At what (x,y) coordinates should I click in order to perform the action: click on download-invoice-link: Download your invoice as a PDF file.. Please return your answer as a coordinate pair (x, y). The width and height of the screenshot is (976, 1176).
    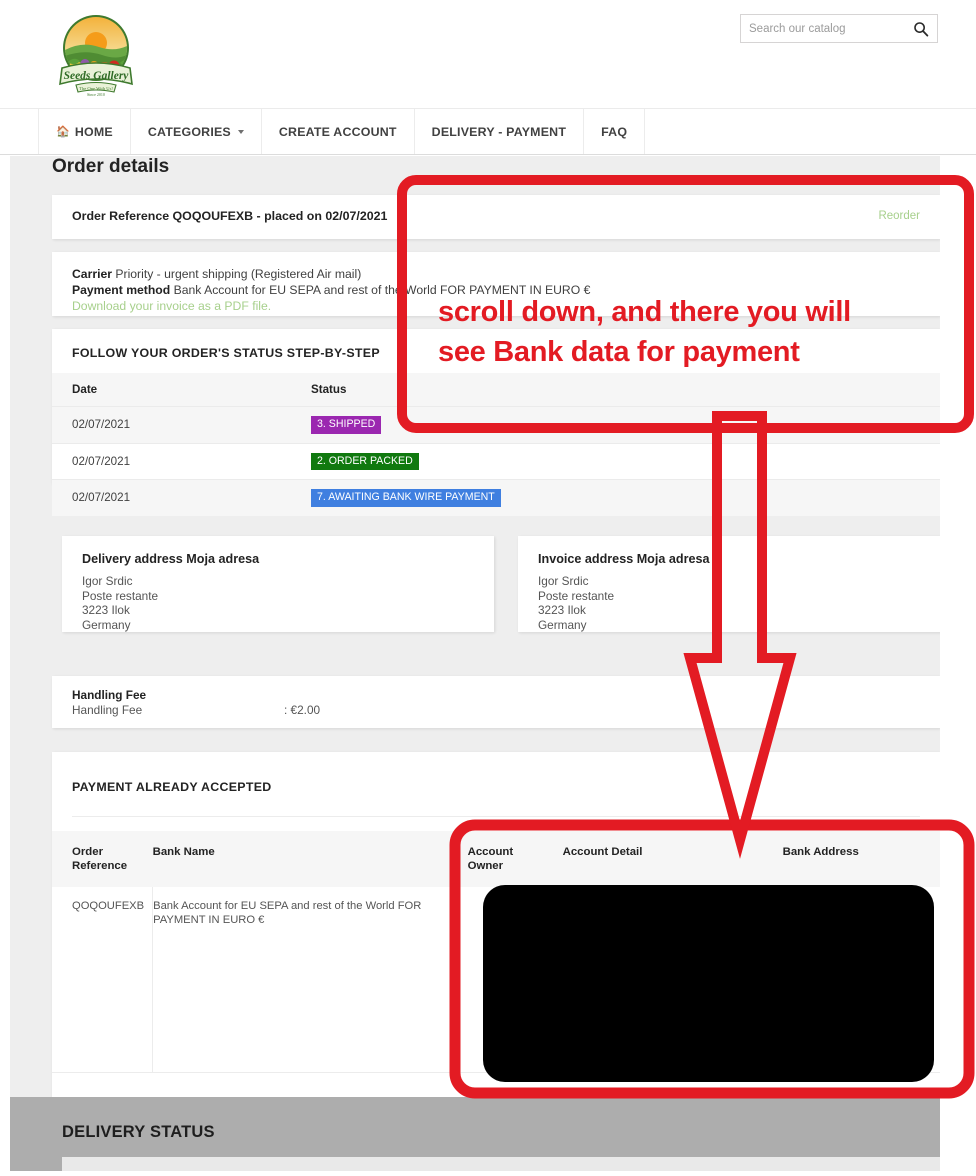
    Looking at the image, I should click on (496, 306).